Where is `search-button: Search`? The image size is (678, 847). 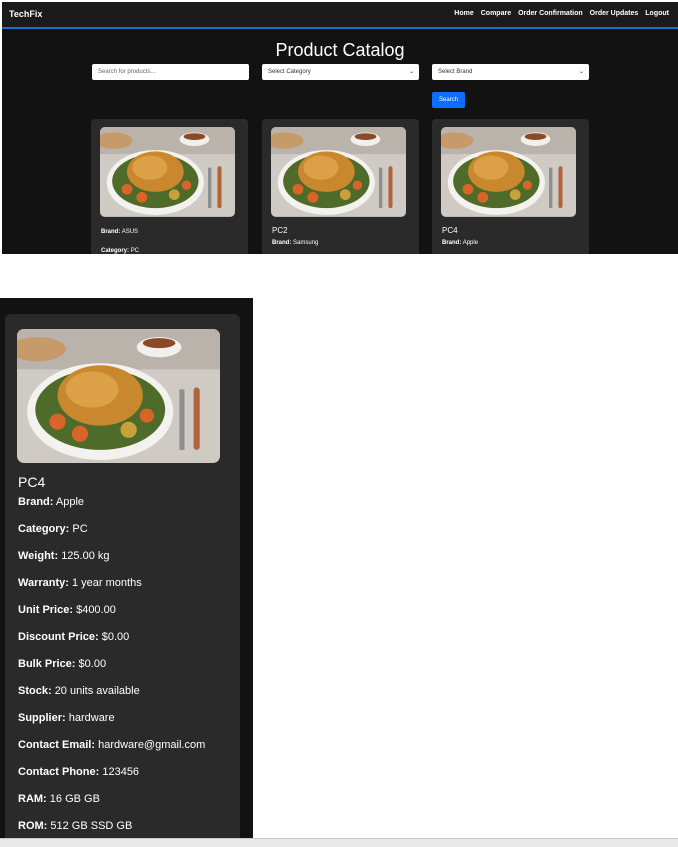
search-button: Search is located at coordinates (448, 100).